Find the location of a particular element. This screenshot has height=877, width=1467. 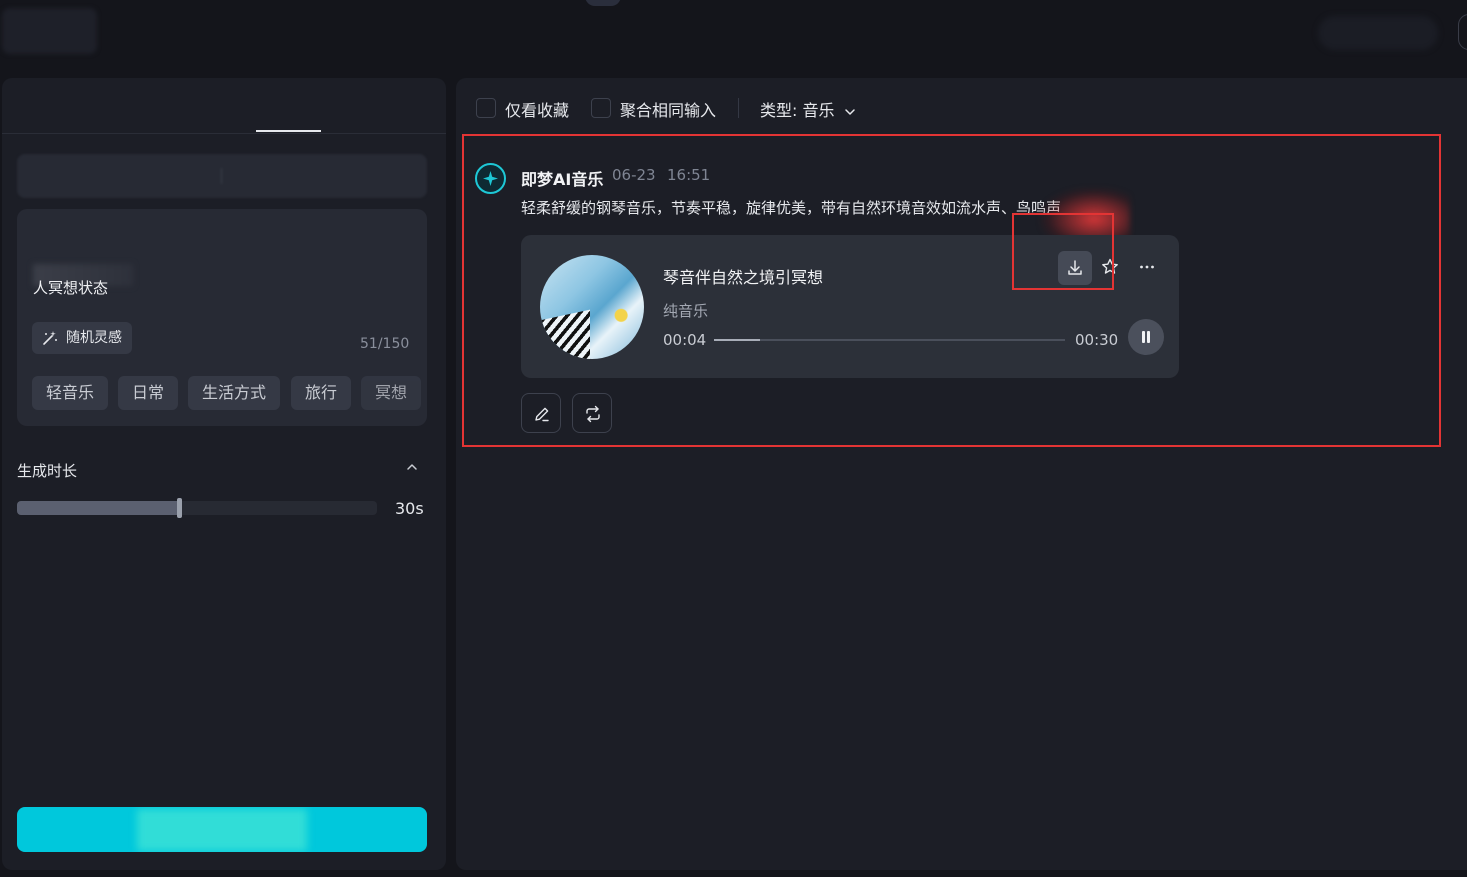

top-right-edge-button is located at coordinates (1462, 32).